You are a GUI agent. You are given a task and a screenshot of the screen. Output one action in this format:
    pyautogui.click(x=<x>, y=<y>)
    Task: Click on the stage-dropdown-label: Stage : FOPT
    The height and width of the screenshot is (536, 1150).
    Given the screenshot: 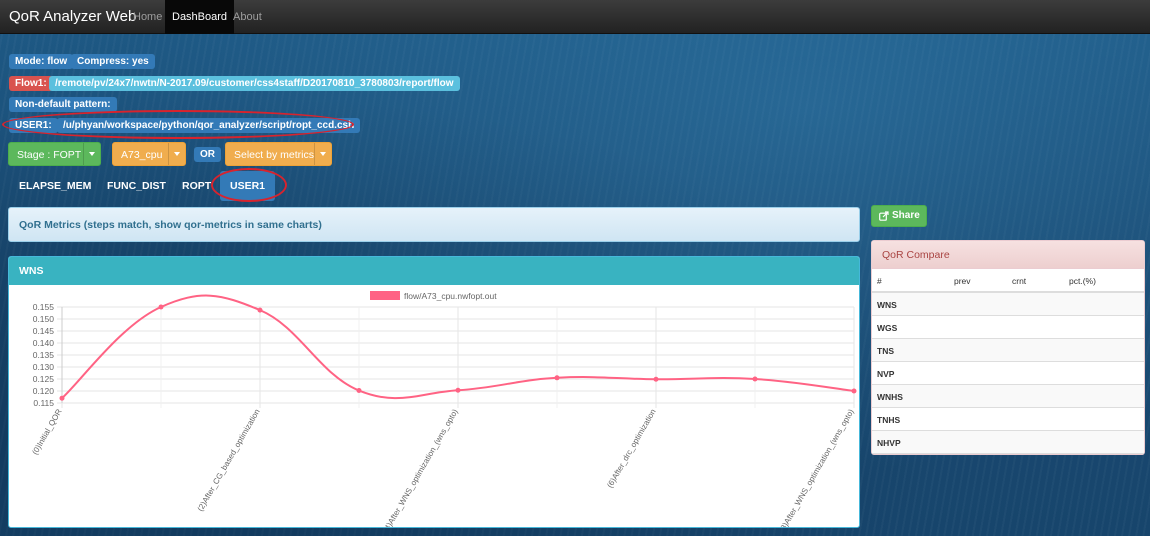 What is the action you would take?
    pyautogui.click(x=49, y=155)
    